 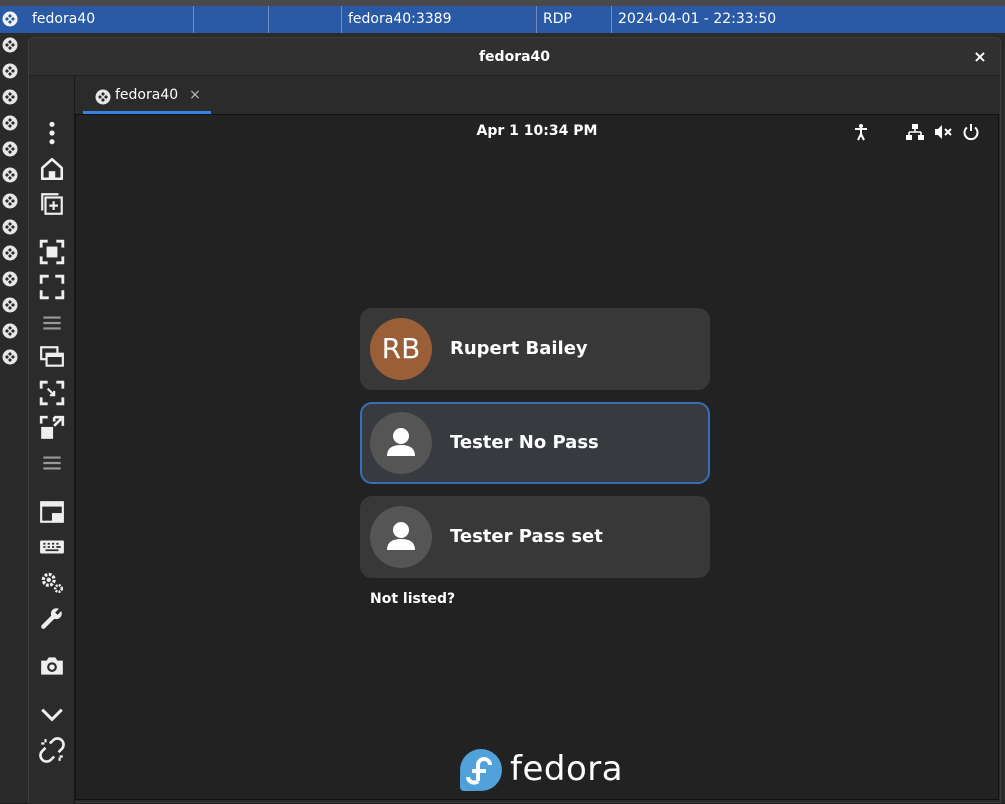 I want to click on window-close-button: ×, so click(x=980, y=57).